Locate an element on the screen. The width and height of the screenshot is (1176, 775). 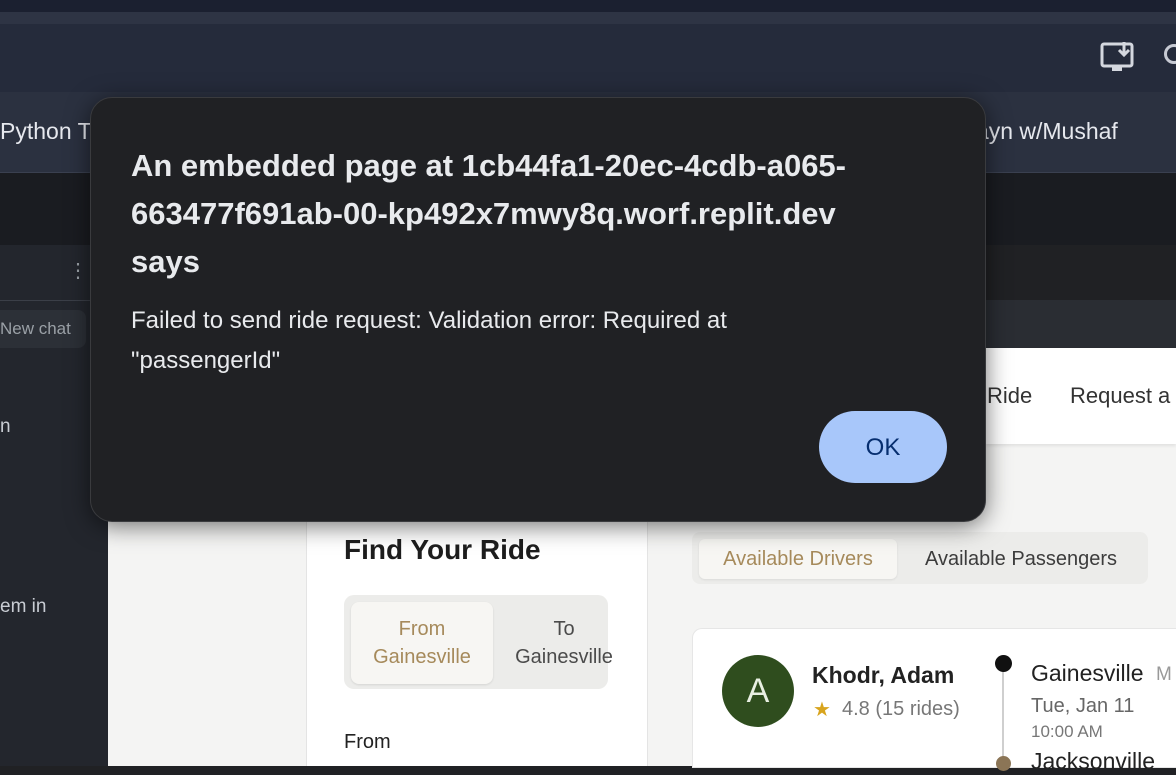
route-origin: Gainesville is located at coordinates (1087, 673).